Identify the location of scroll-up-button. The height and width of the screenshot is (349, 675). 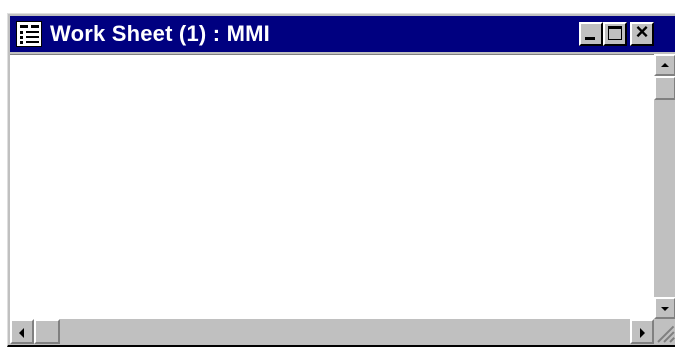
(664, 65).